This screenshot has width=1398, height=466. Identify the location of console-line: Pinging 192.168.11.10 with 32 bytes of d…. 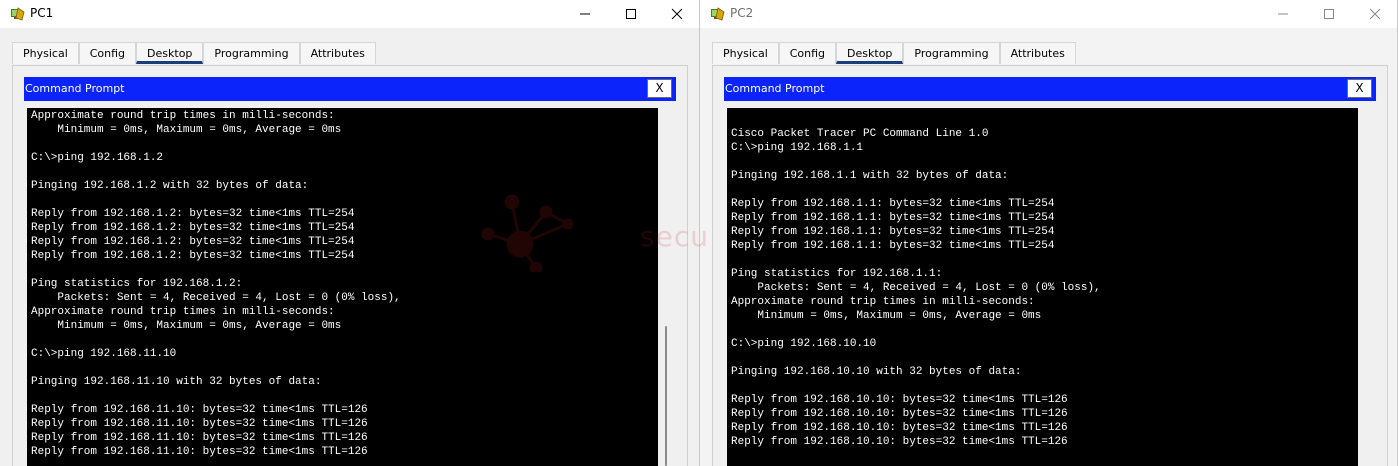
(176, 382).